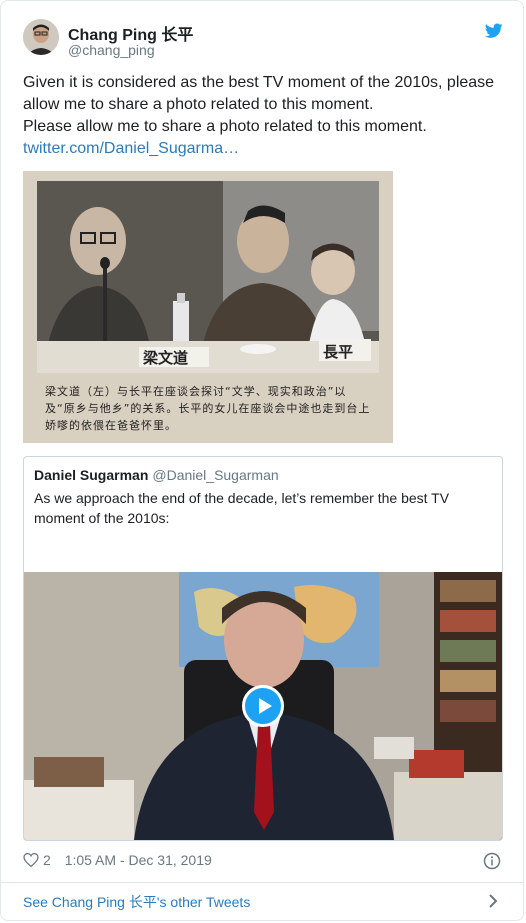 Image resolution: width=526 pixels, height=923 pixels. I want to click on play-icon, so click(265, 706).